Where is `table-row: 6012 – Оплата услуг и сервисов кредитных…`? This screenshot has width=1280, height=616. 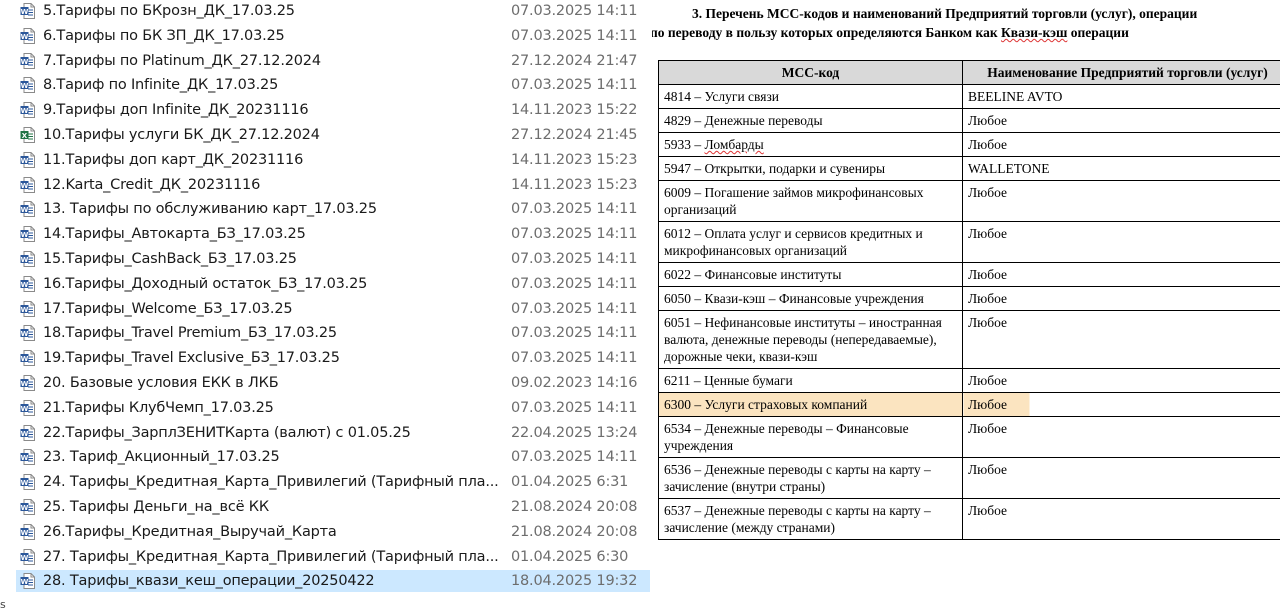 table-row: 6012 – Оплата услуг и сервисов кредитных… is located at coordinates (969, 242).